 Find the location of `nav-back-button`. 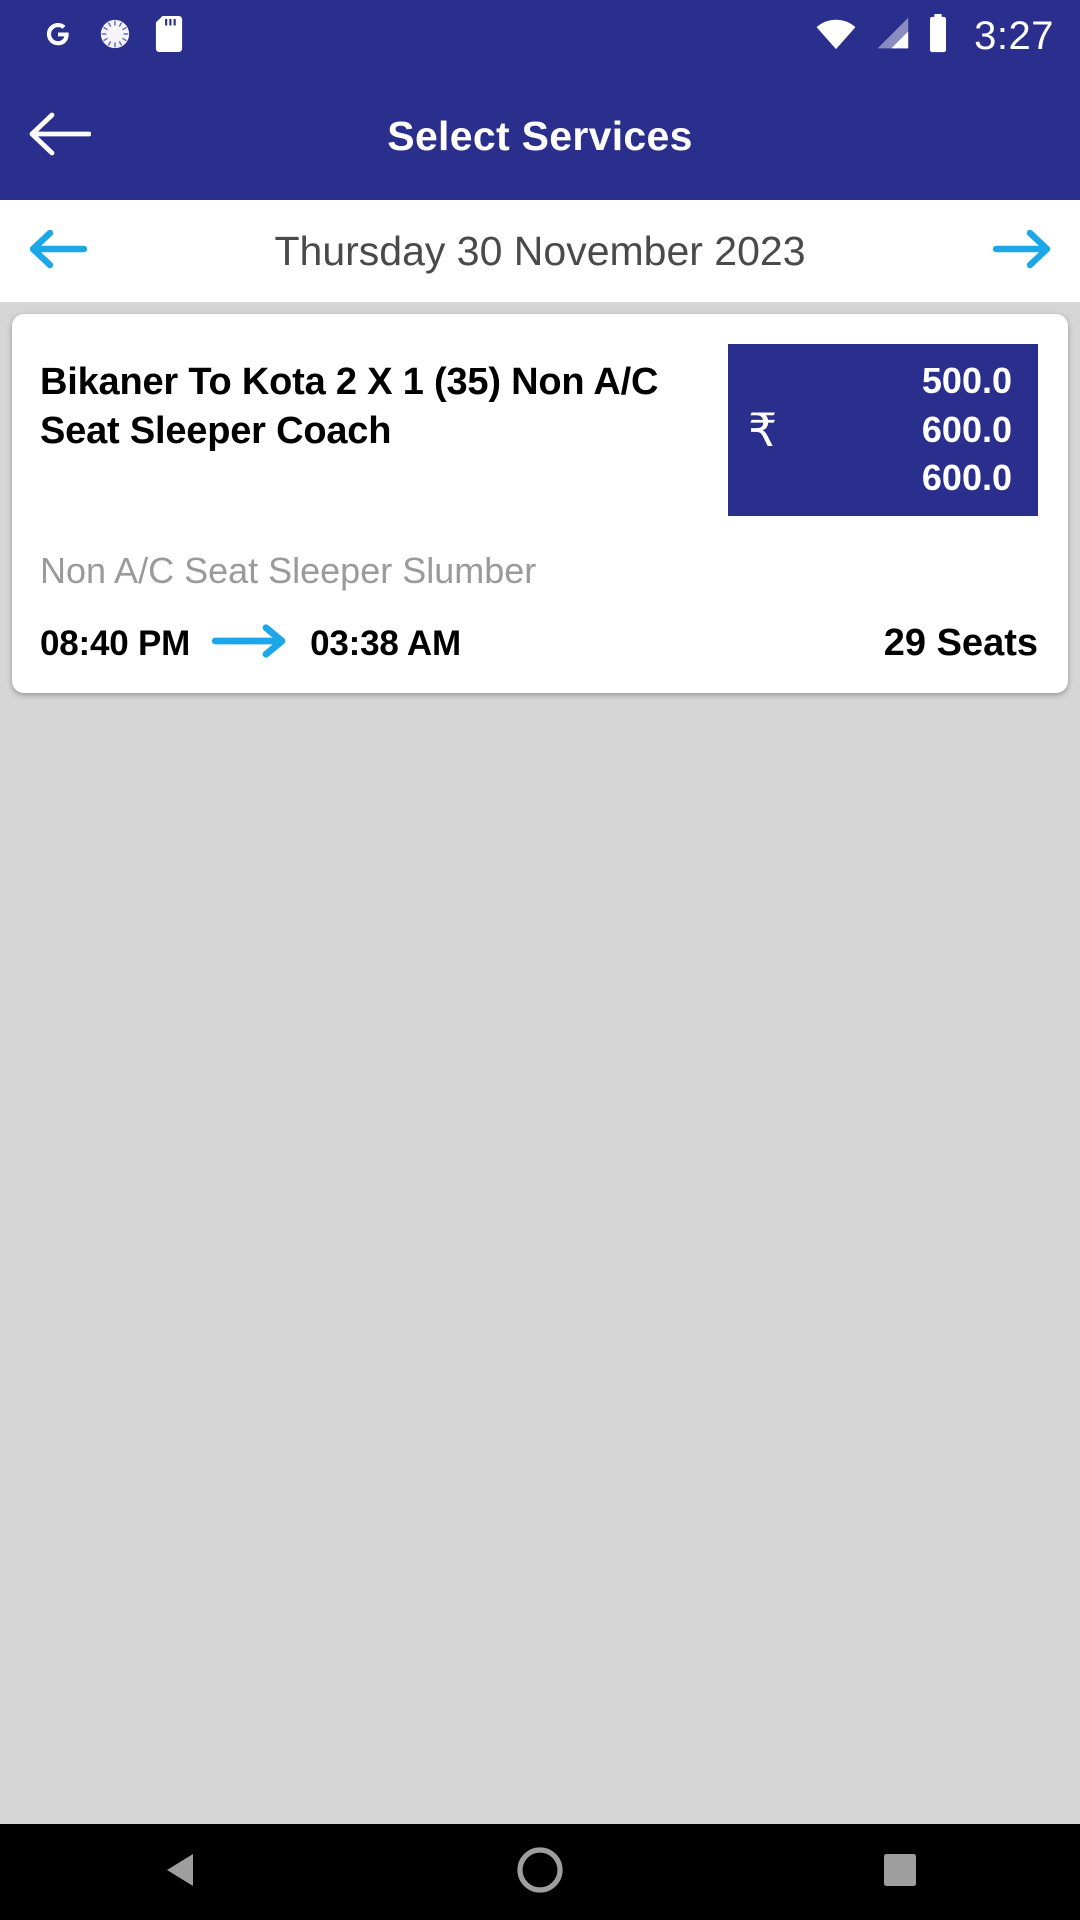

nav-back-button is located at coordinates (180, 1872).